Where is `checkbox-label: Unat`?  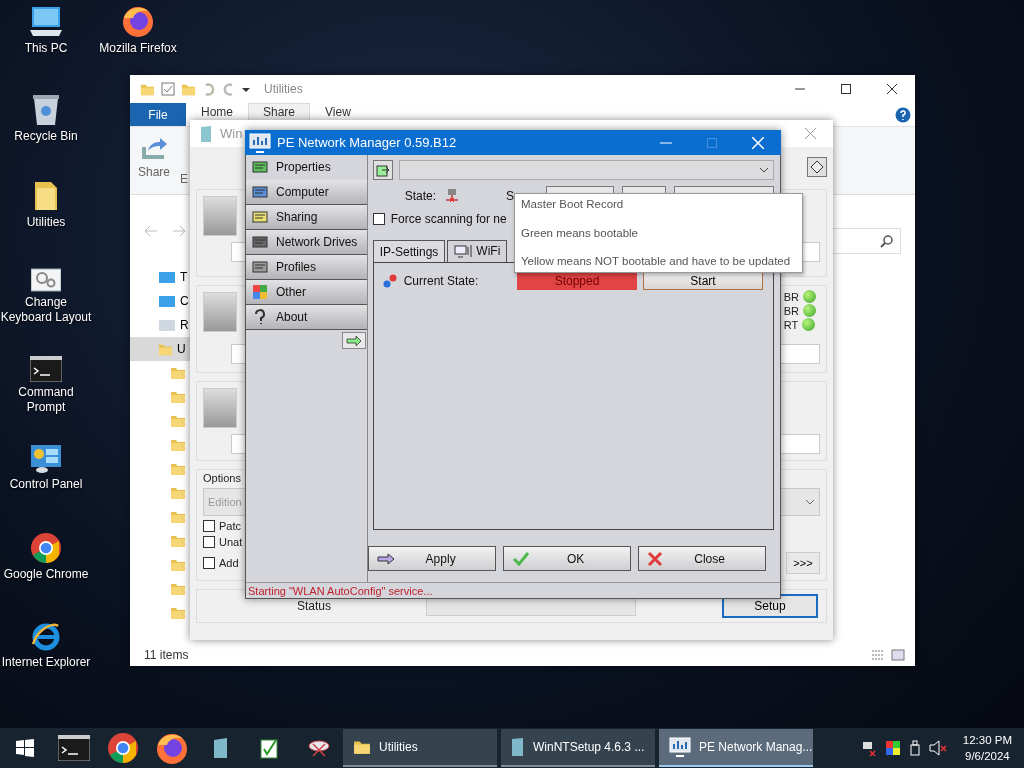
checkbox-label: Unat is located at coordinates (231, 542).